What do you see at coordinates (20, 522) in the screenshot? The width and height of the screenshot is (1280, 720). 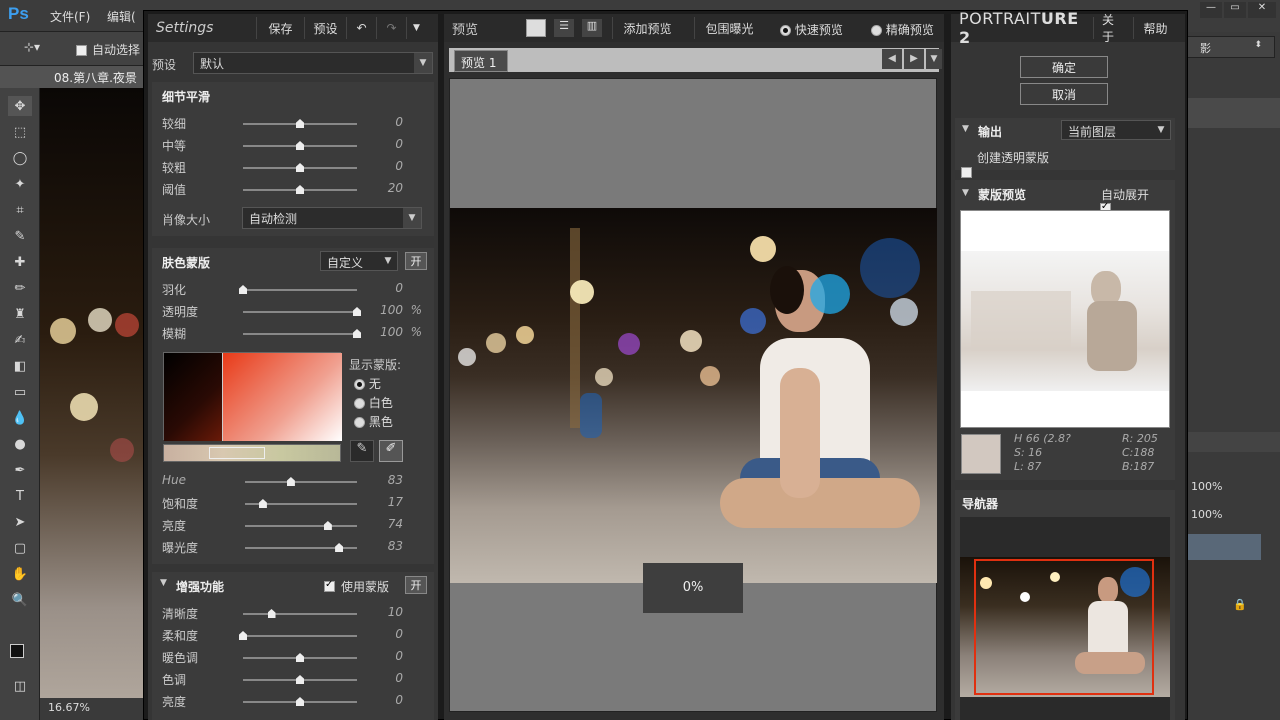 I see `path-select-icon: ➤` at bounding box center [20, 522].